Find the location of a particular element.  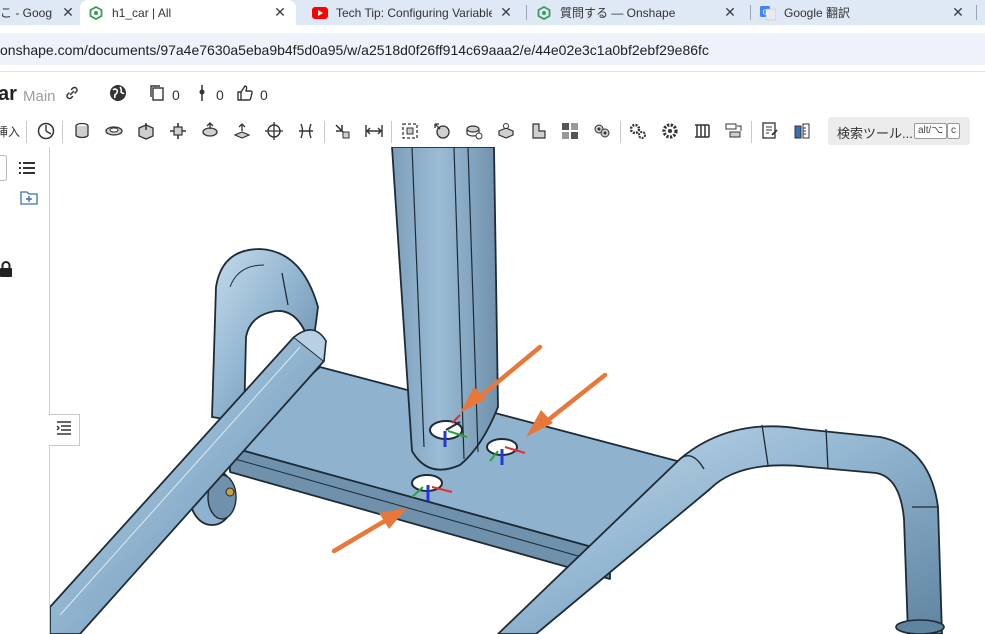

tab-title: h1_car | All is located at coordinates (142, 12).